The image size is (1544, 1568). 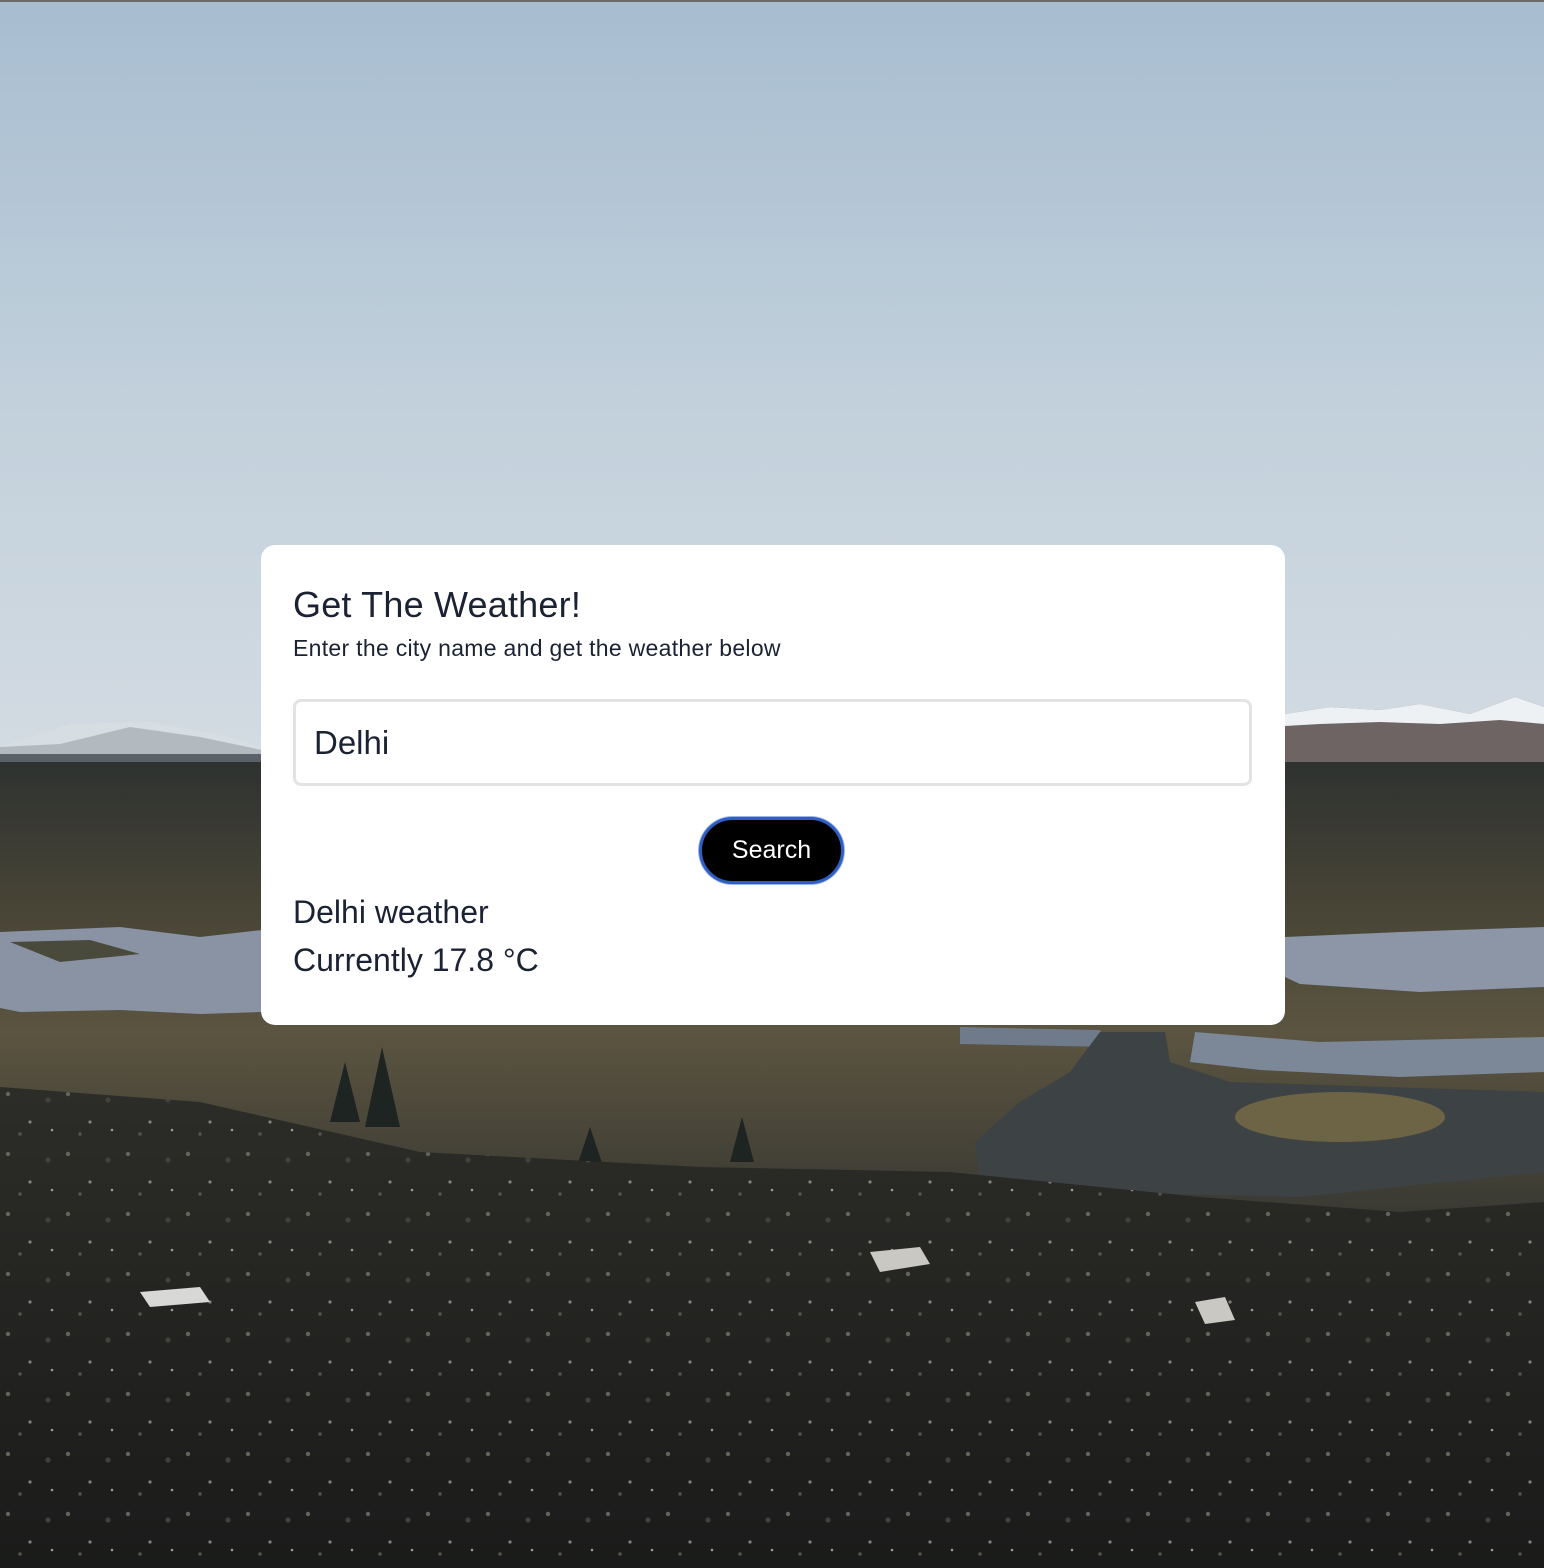 What do you see at coordinates (416, 960) in the screenshot?
I see `result-temperature: Currently 17.8 °C` at bounding box center [416, 960].